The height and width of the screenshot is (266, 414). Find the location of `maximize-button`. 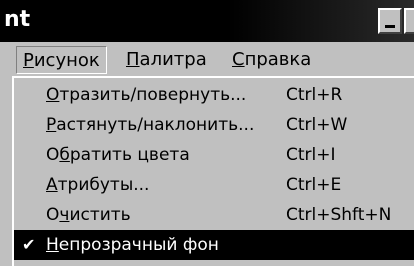

maximize-button is located at coordinates (409, 21).